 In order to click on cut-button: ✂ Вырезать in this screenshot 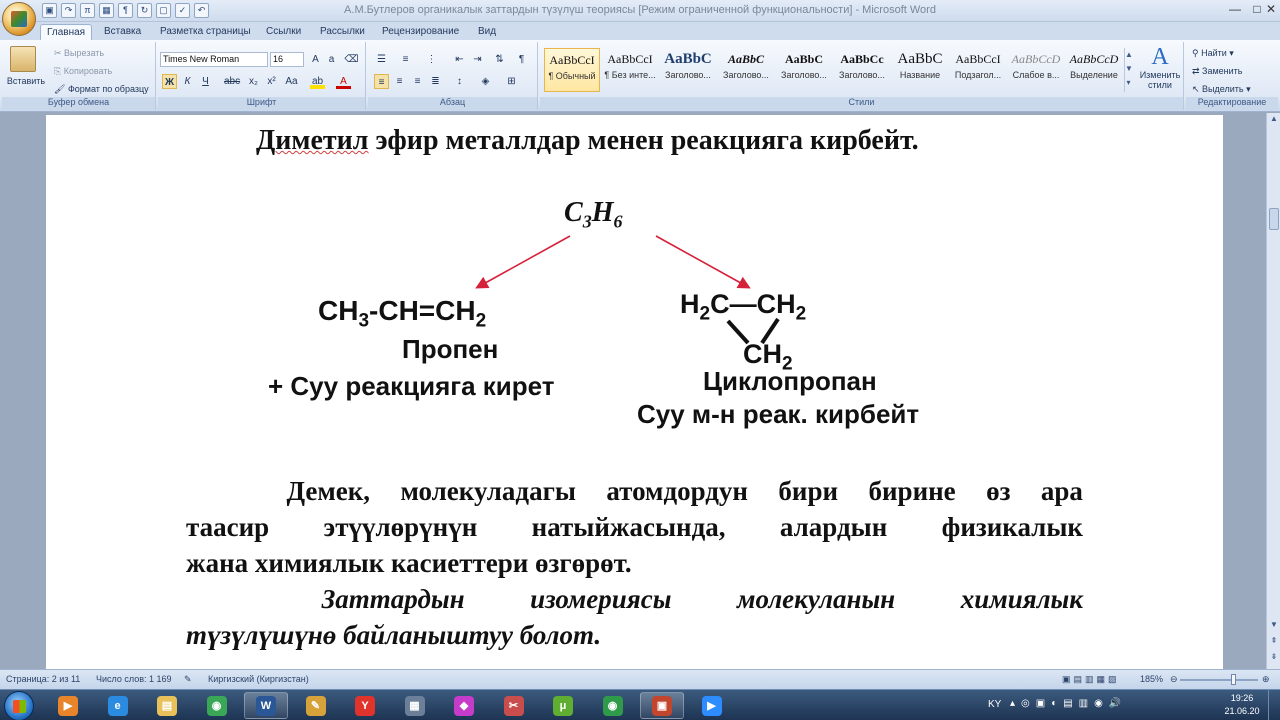, I will do `click(79, 53)`.